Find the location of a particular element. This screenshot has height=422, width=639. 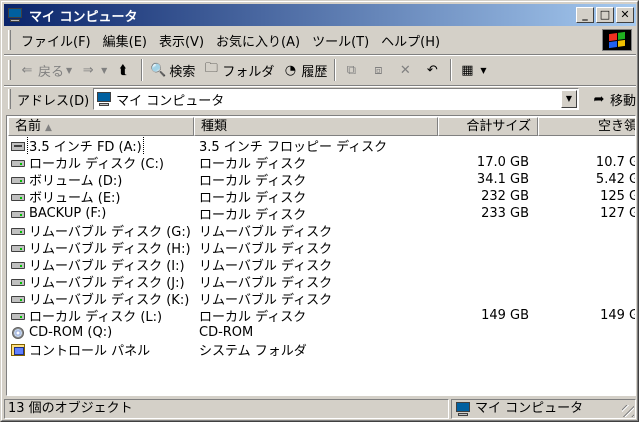

column-header-type: 種類 is located at coordinates (316, 126).